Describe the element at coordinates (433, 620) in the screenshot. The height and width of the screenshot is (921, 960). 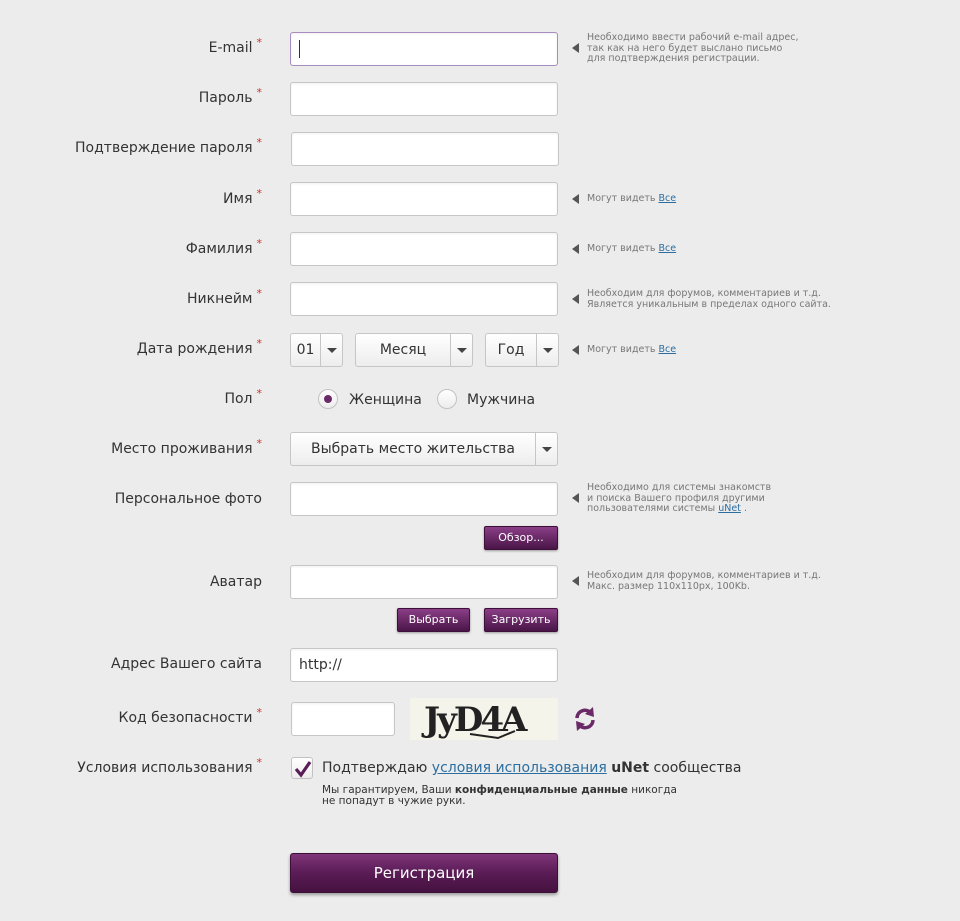
I see `avatar-choose-button: Выбрать` at that location.